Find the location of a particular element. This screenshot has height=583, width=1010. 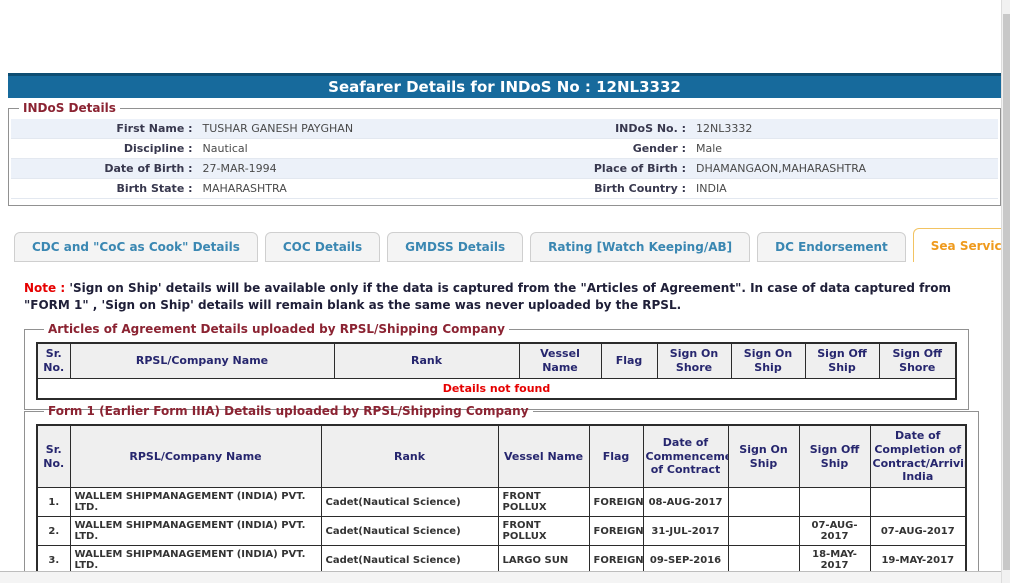

field-row: Discipline : Nautical Gender : Male is located at coordinates (504, 149).